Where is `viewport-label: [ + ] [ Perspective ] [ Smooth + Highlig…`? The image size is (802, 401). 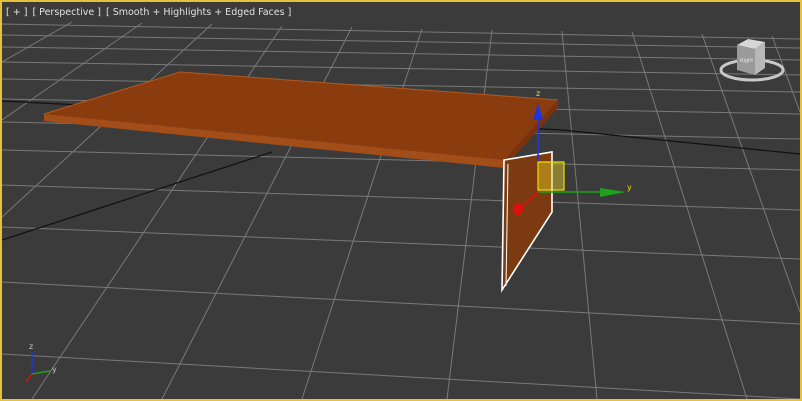
viewport-label: [ + ] [ Perspective ] [ Smooth + Highlig… is located at coordinates (149, 12).